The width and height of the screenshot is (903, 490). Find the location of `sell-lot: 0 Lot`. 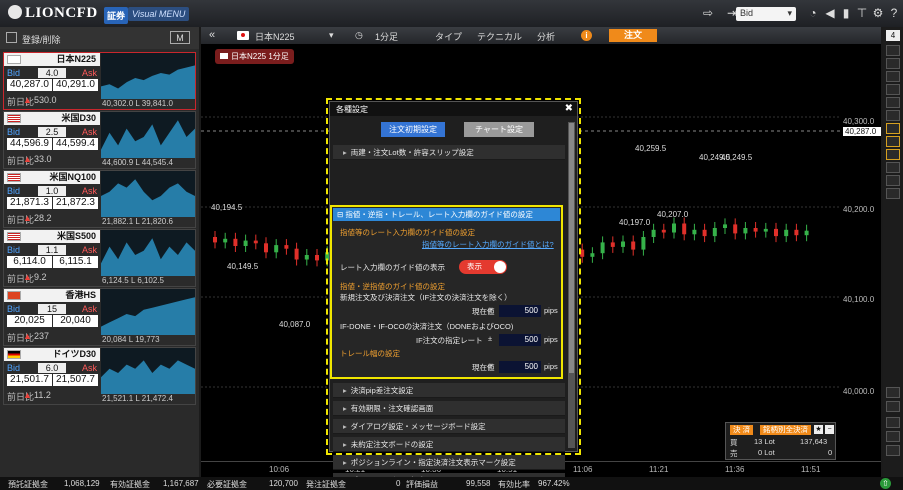

sell-lot: 0 Lot is located at coordinates (766, 452).